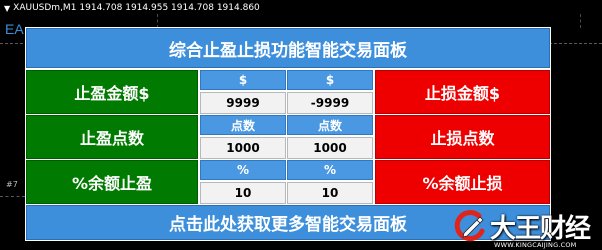  What do you see at coordinates (469, 226) in the screenshot?
I see `pen-c-logo-icon` at bounding box center [469, 226].